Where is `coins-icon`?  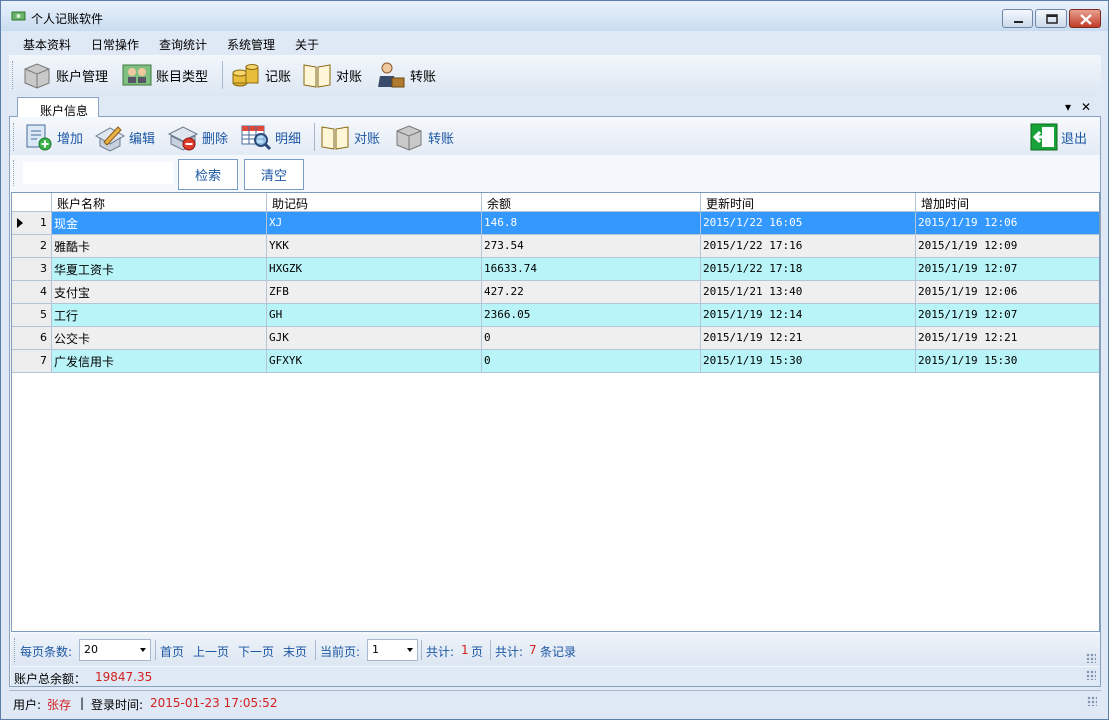
coins-icon is located at coordinates (245, 75).